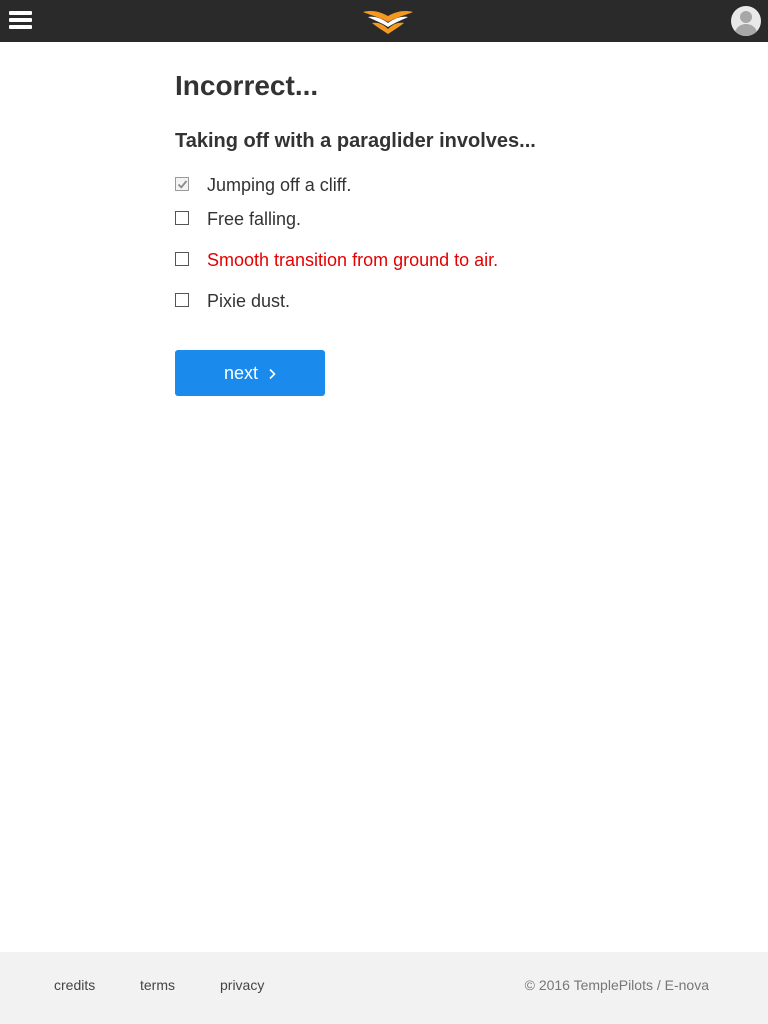 The width and height of the screenshot is (768, 1024). Describe the element at coordinates (242, 985) in the screenshot. I see `footer-link-privacy: privacy` at that location.